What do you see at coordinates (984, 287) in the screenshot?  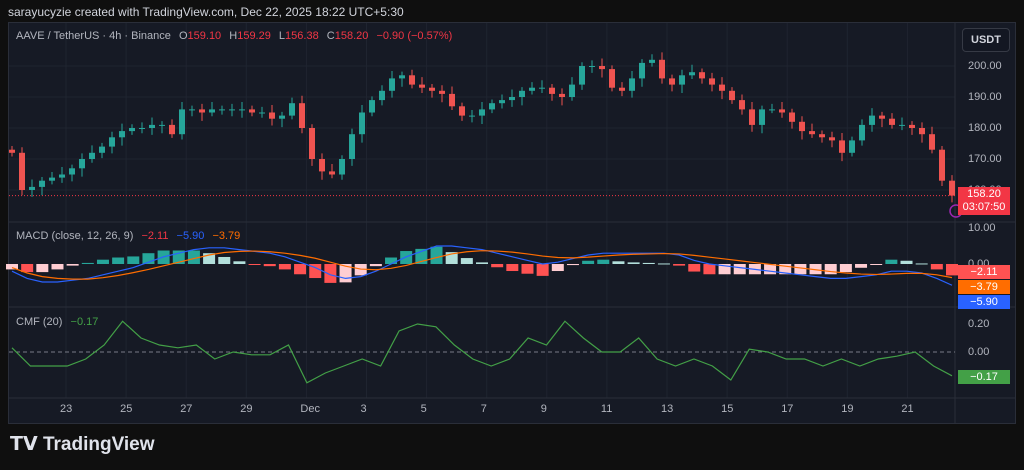 I see `macd-signal-tag: −3.79` at bounding box center [984, 287].